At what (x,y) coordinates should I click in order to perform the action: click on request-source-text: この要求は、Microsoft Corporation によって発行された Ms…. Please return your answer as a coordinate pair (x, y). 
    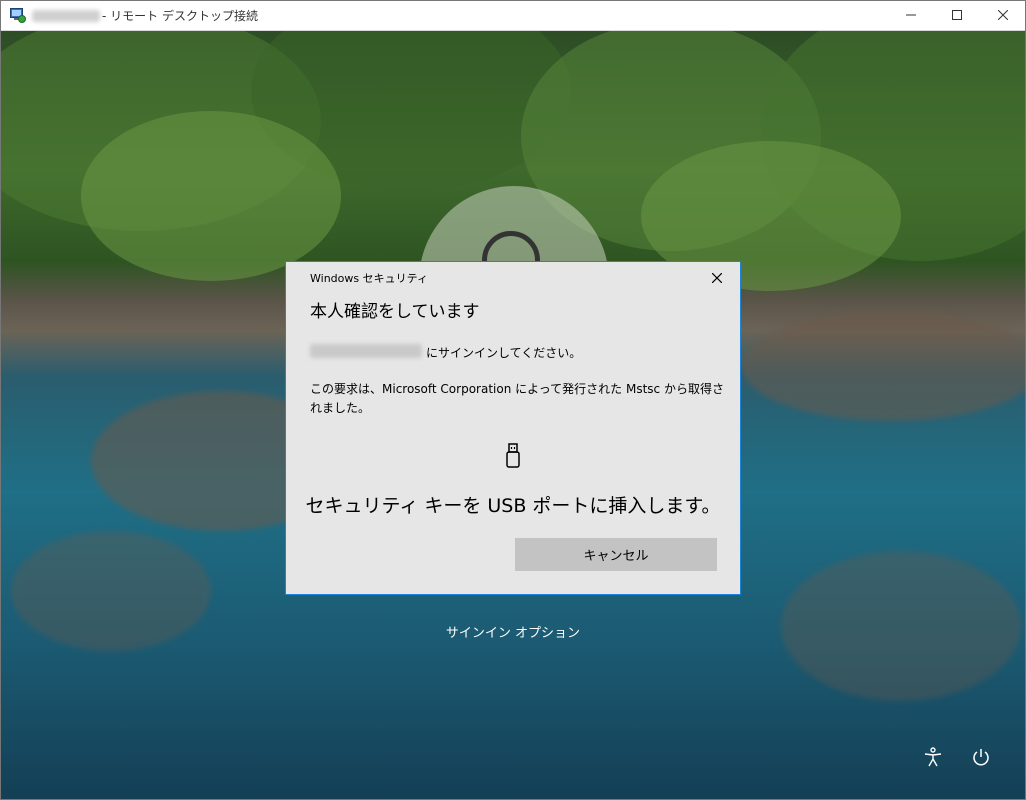
    Looking at the image, I should click on (517, 398).